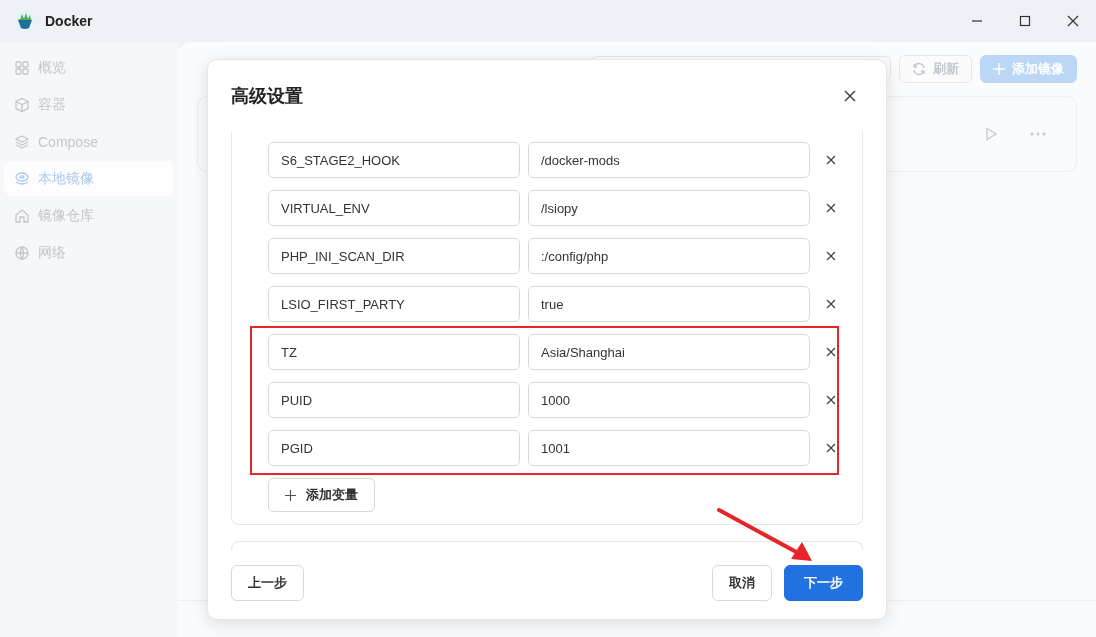 The image size is (1096, 637). Describe the element at coordinates (267, 583) in the screenshot. I see `back-button: 上一步` at that location.